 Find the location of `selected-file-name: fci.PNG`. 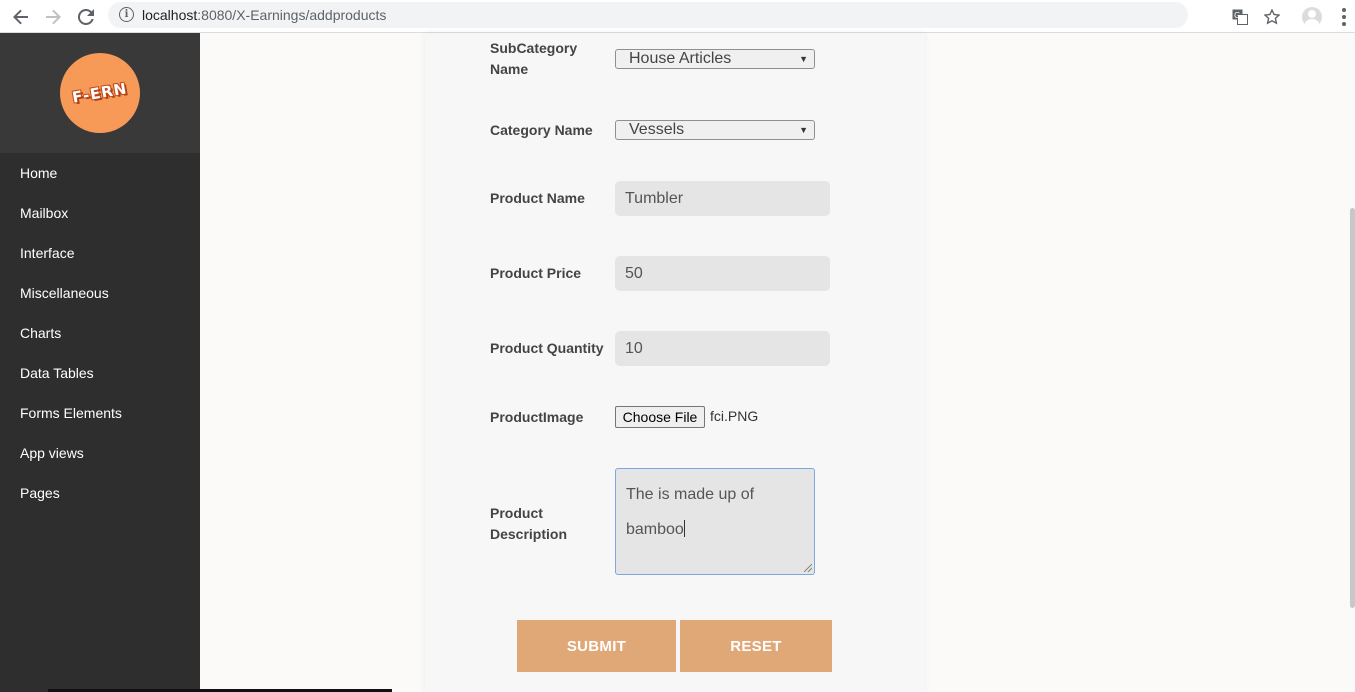

selected-file-name: fci.PNG is located at coordinates (734, 416).